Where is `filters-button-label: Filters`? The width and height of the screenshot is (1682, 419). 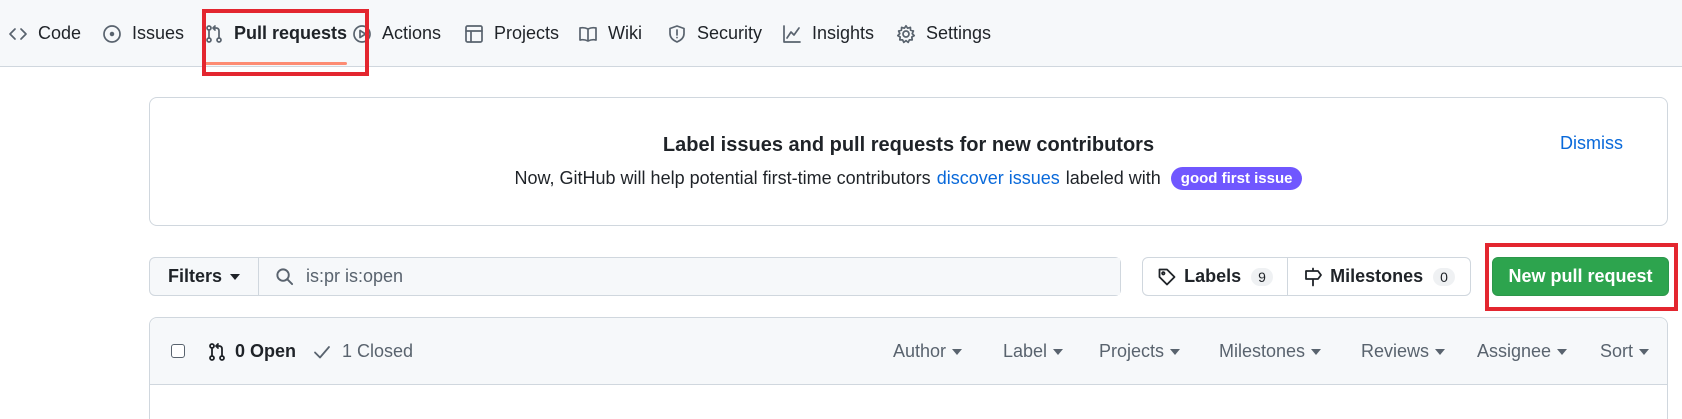 filters-button-label: Filters is located at coordinates (195, 276).